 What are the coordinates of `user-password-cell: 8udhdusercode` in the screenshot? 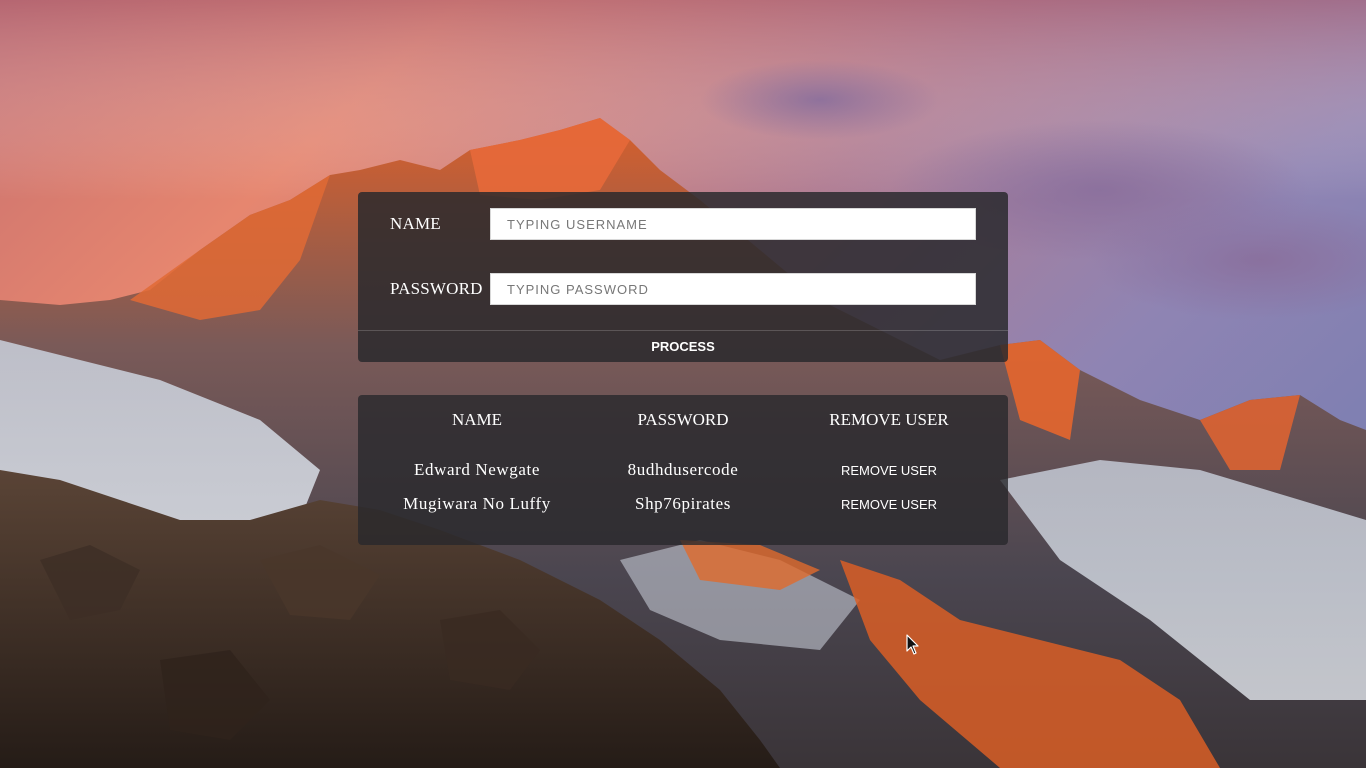 It's located at (683, 469).